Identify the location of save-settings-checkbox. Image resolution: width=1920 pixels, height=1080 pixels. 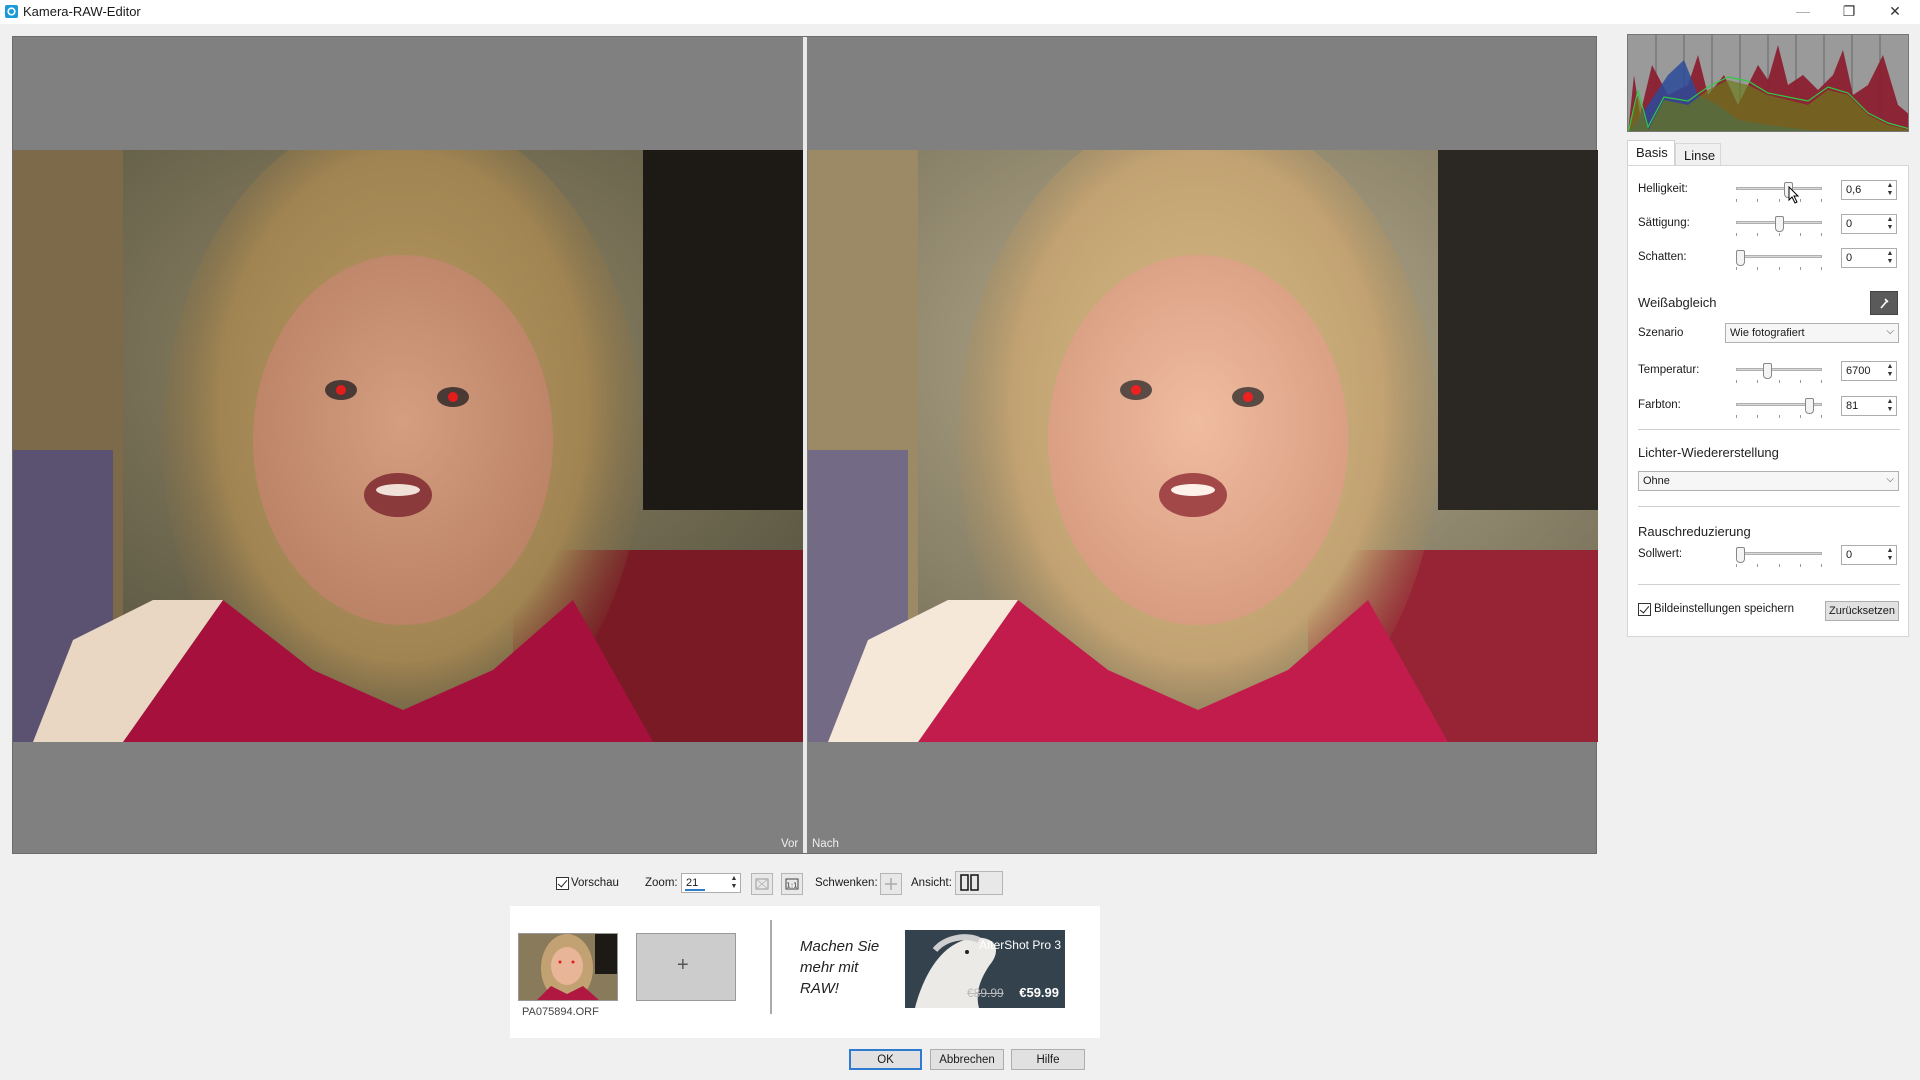
(1644, 609).